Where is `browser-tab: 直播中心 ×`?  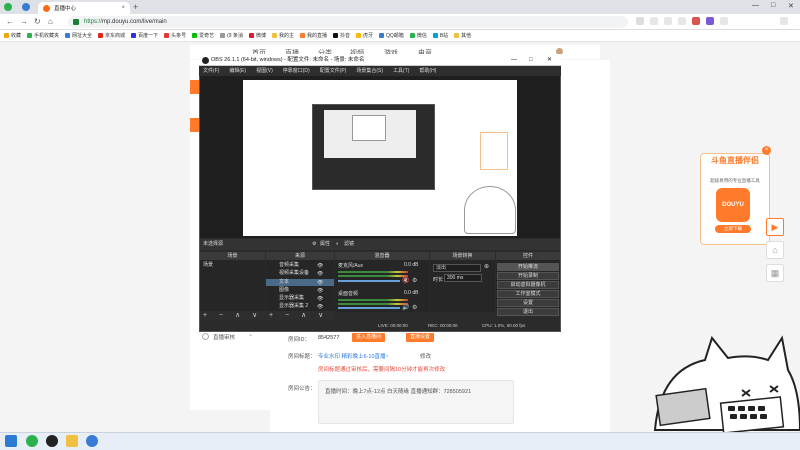 browser-tab: 直播中心 × is located at coordinates (84, 8).